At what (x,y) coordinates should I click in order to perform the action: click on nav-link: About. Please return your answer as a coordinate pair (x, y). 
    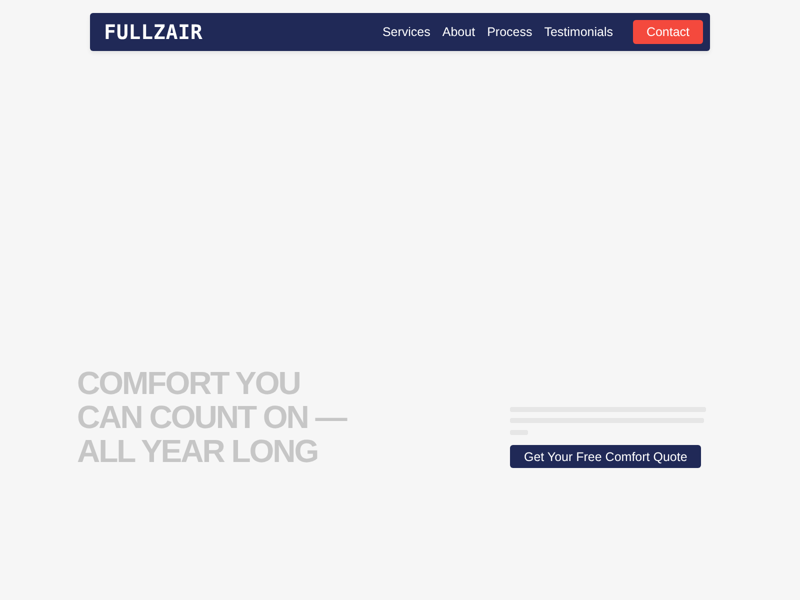
    Looking at the image, I should click on (459, 32).